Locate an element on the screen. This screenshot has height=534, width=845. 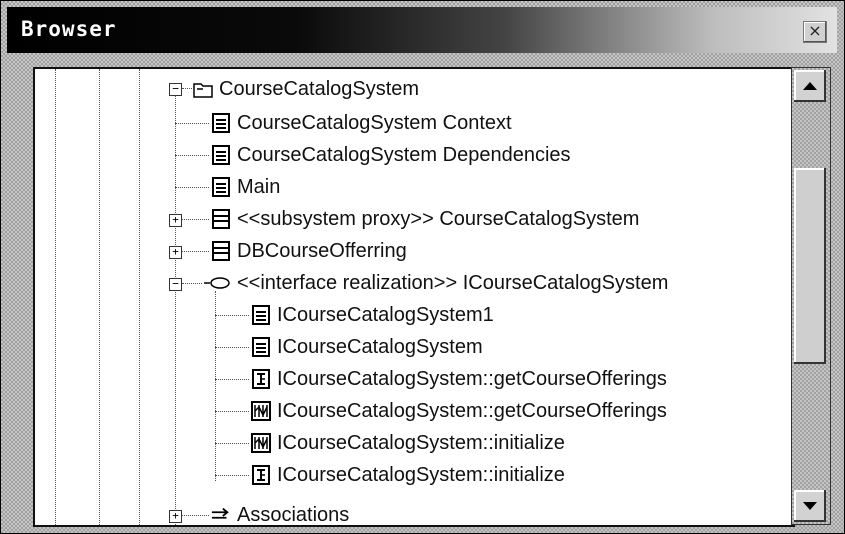
scroll-down-button is located at coordinates (810, 506).